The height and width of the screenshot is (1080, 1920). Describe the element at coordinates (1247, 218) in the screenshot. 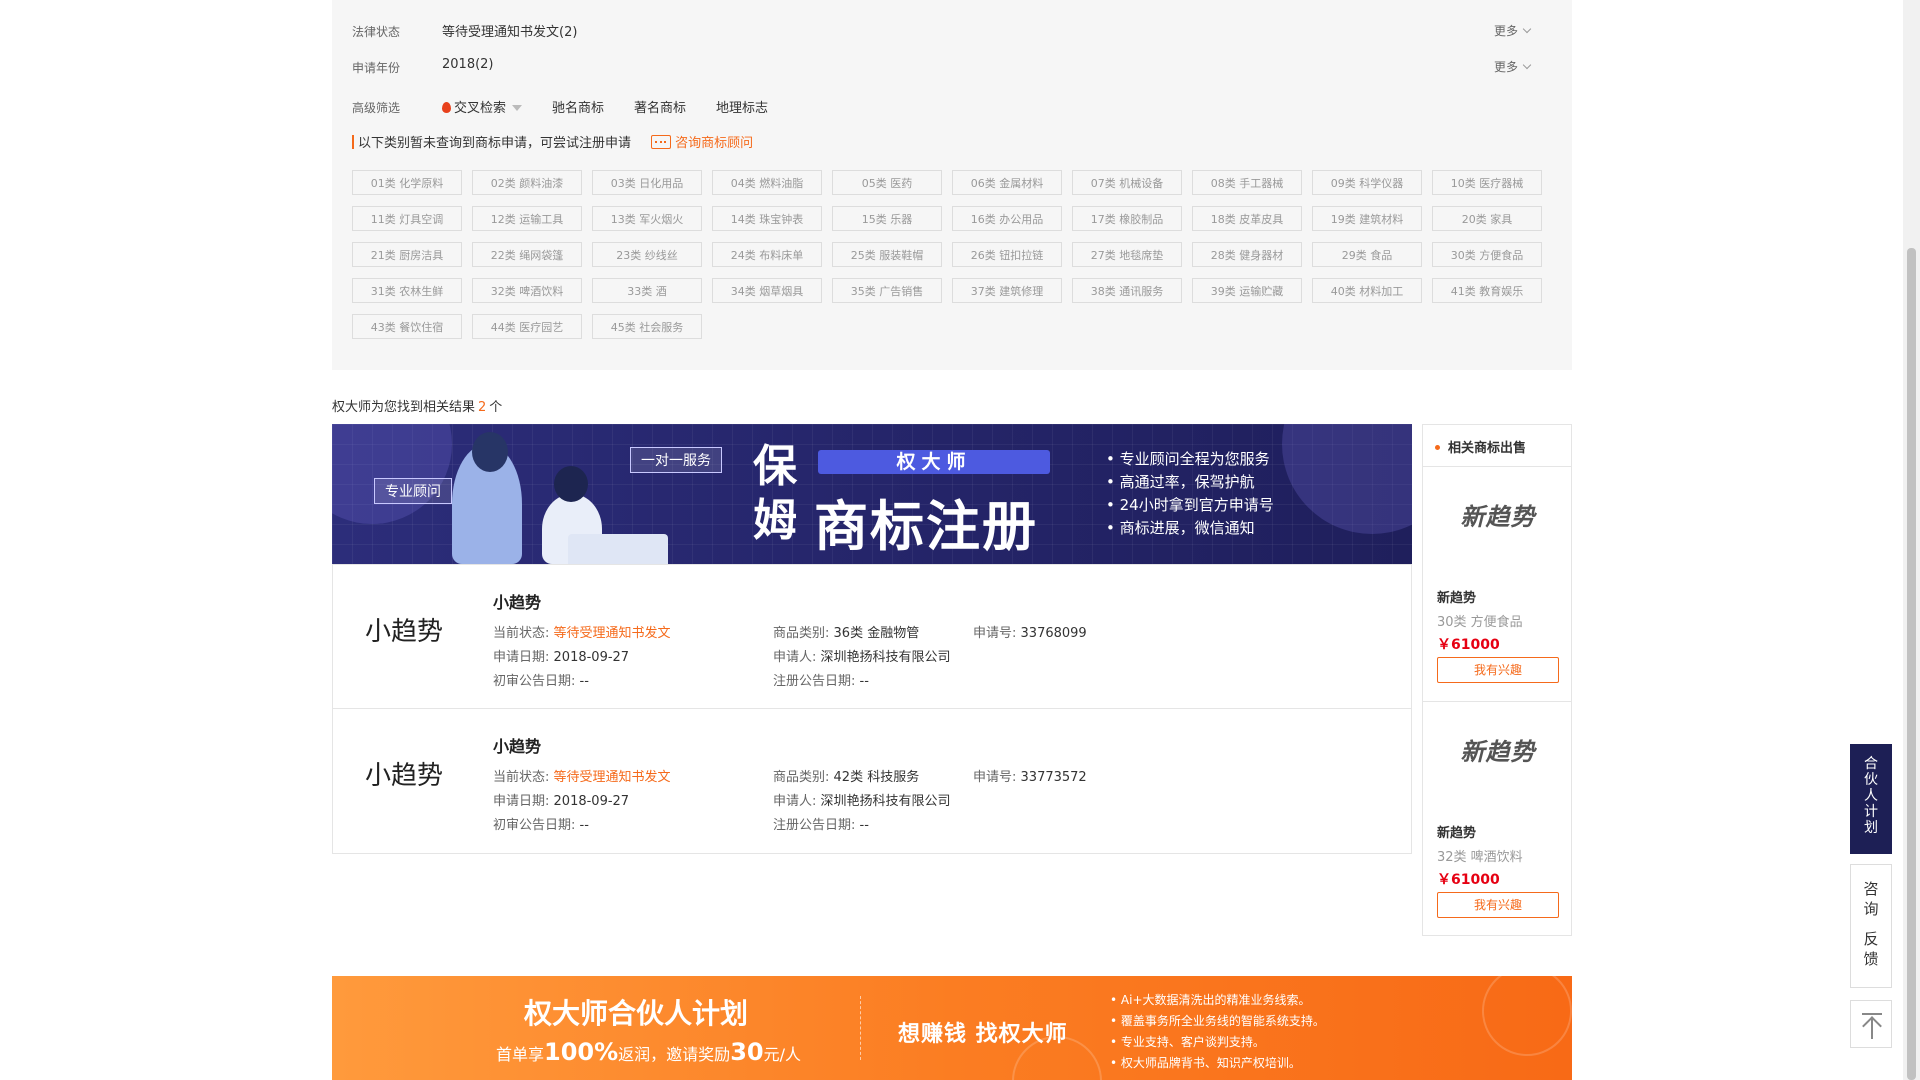

I see `class-button: 18类 皮革皮具` at that location.